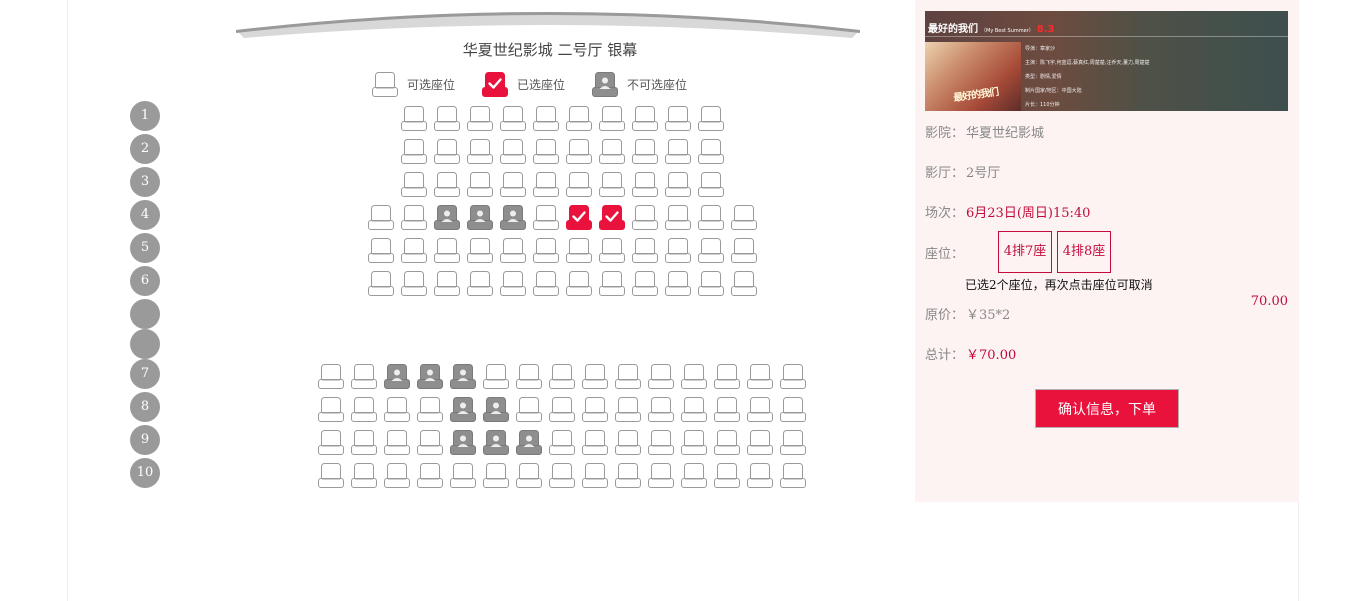 The image size is (1366, 601). Describe the element at coordinates (1025, 252) in the screenshot. I see `selected-seat-tag: 4排7座` at that location.